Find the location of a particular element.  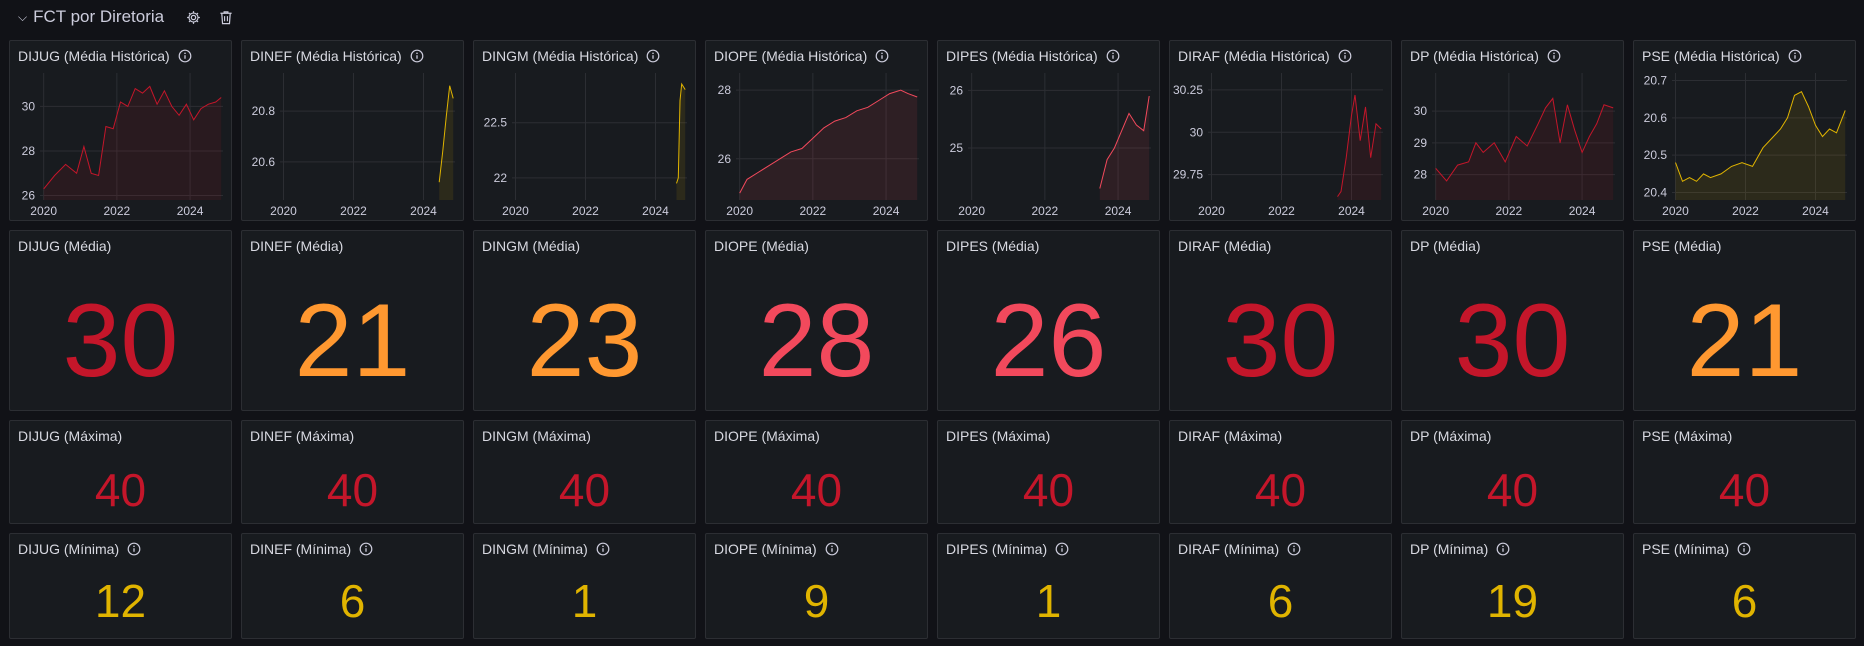

time-series-chart: 28 29 30 2020 2022 2024 is located at coordinates (1512, 143).